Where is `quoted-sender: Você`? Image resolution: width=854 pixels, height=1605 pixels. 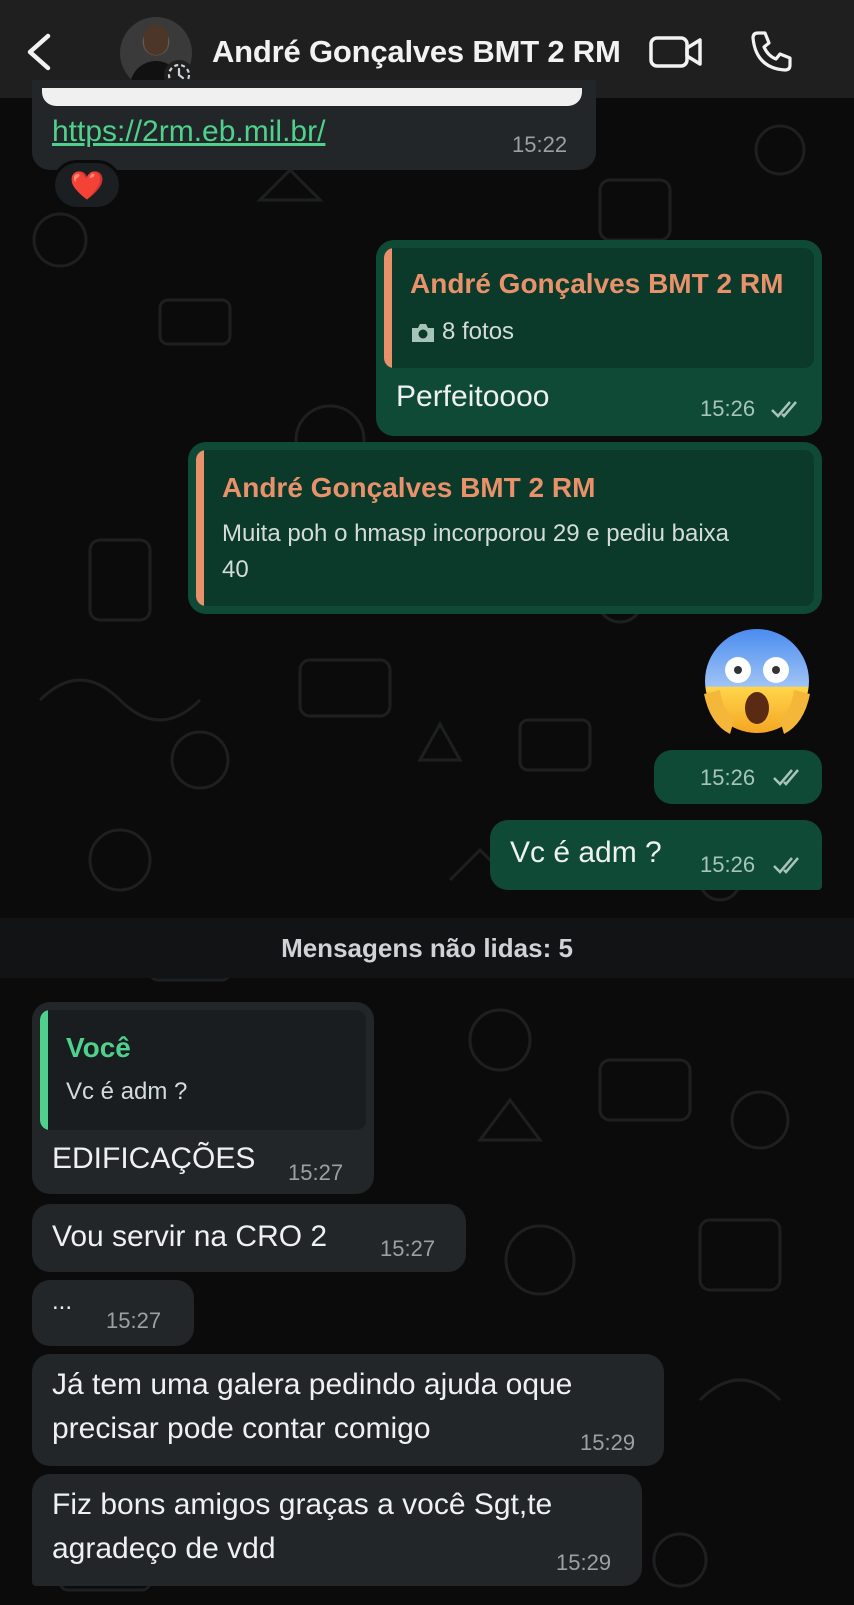 quoted-sender: Você is located at coordinates (98, 1047).